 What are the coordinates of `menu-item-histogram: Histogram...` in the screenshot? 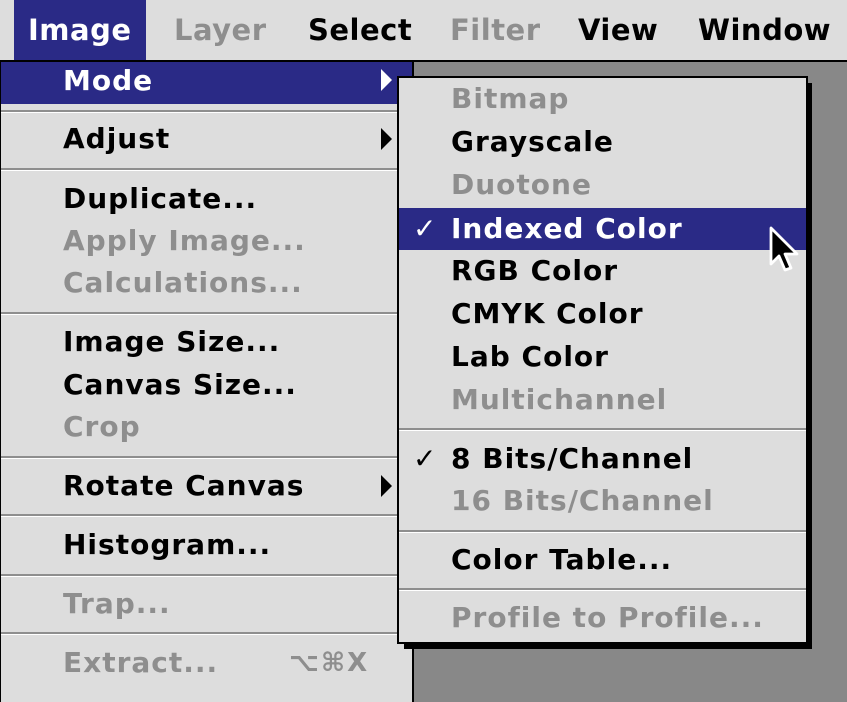 It's located at (206, 545).